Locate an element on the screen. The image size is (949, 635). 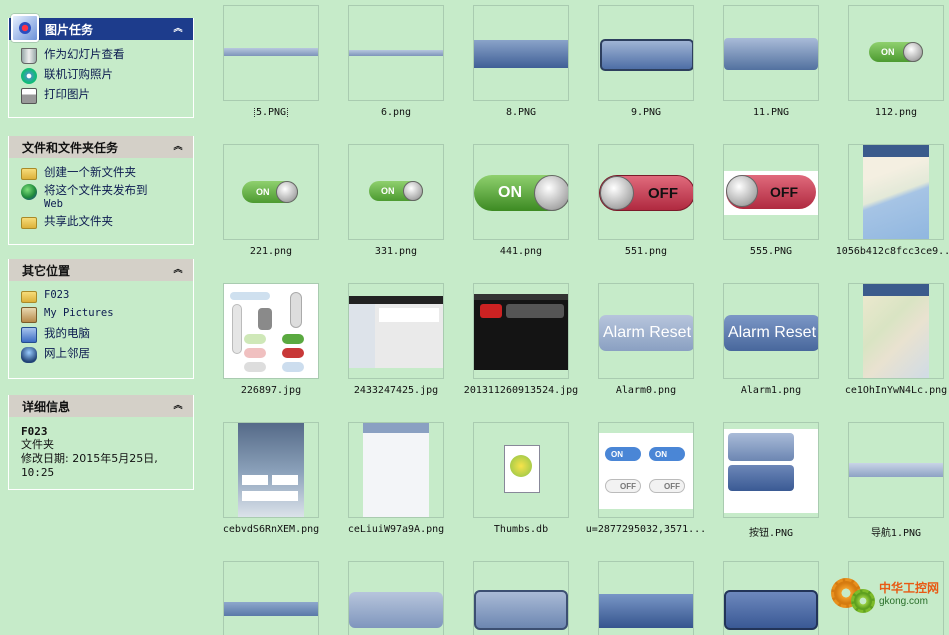
file-name: Alarm0.png is located at coordinates (646, 390).